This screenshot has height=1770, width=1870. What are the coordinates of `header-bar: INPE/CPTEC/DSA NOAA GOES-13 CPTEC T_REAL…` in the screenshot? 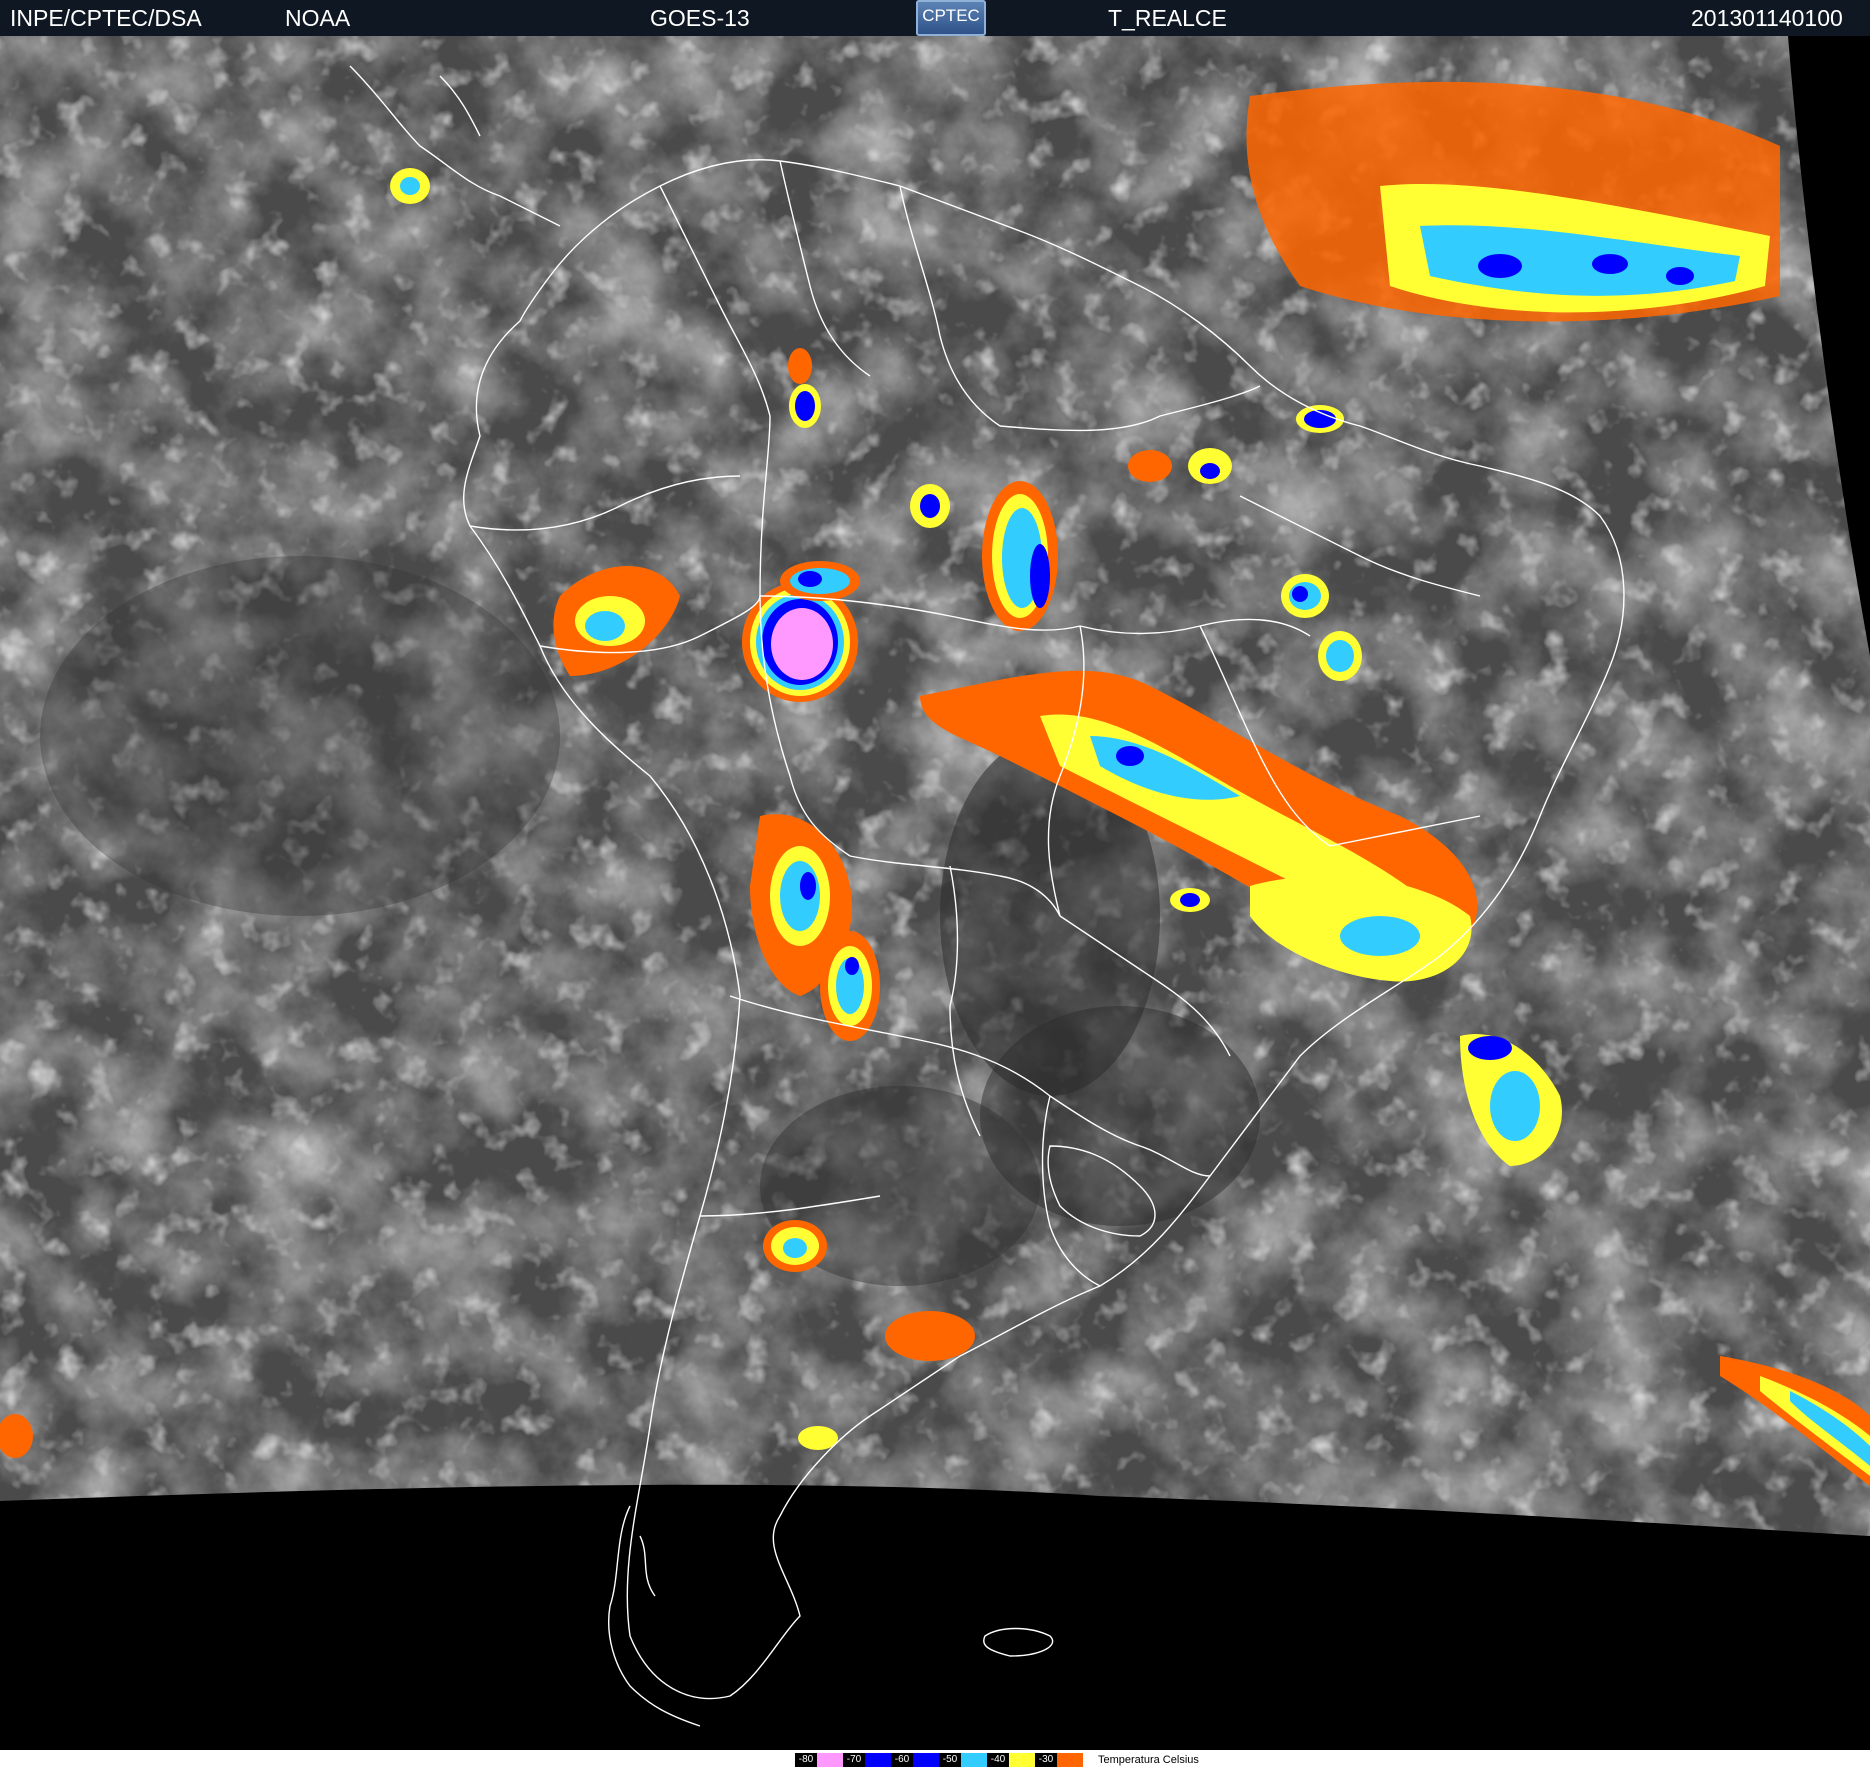 It's located at (935, 18).